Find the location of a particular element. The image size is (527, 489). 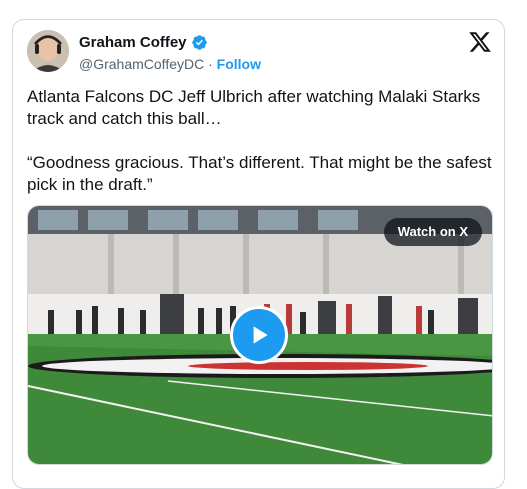

author-display-name: Graham Coffey is located at coordinates (133, 42).